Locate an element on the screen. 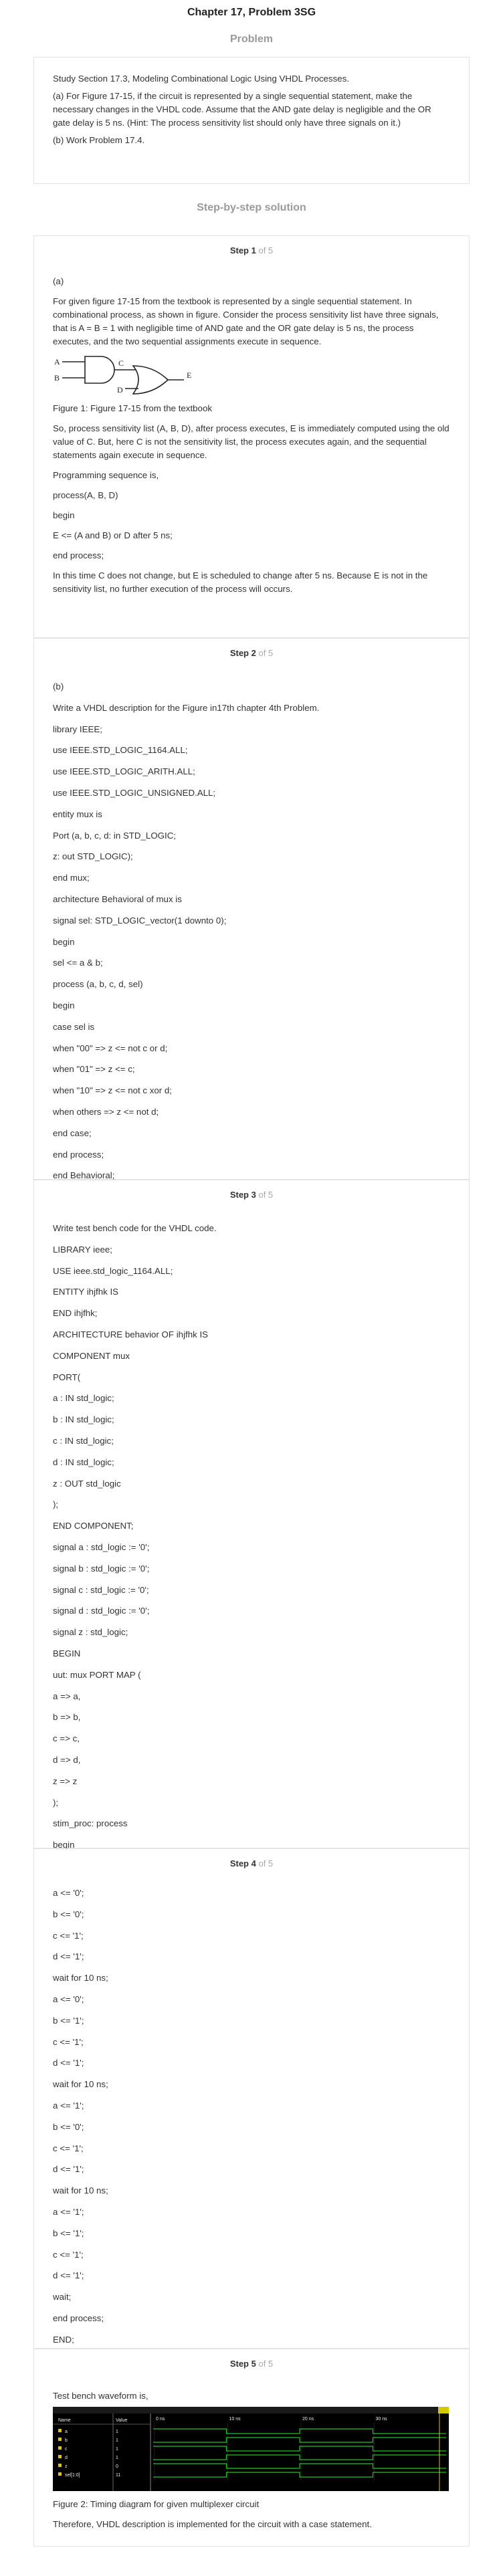 The image size is (503, 2576). step-label: Step 5 is located at coordinates (243, 2364).